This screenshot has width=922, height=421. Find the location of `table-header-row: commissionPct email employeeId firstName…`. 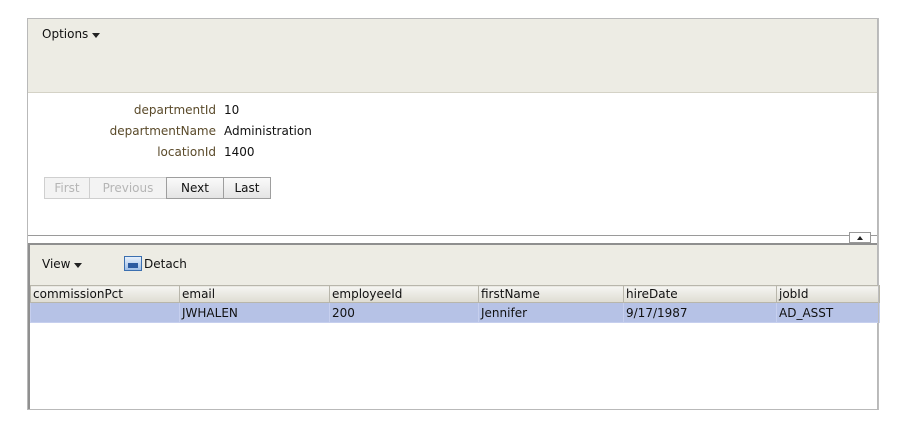

table-header-row: commissionPct email employeeId firstName… is located at coordinates (455, 294).